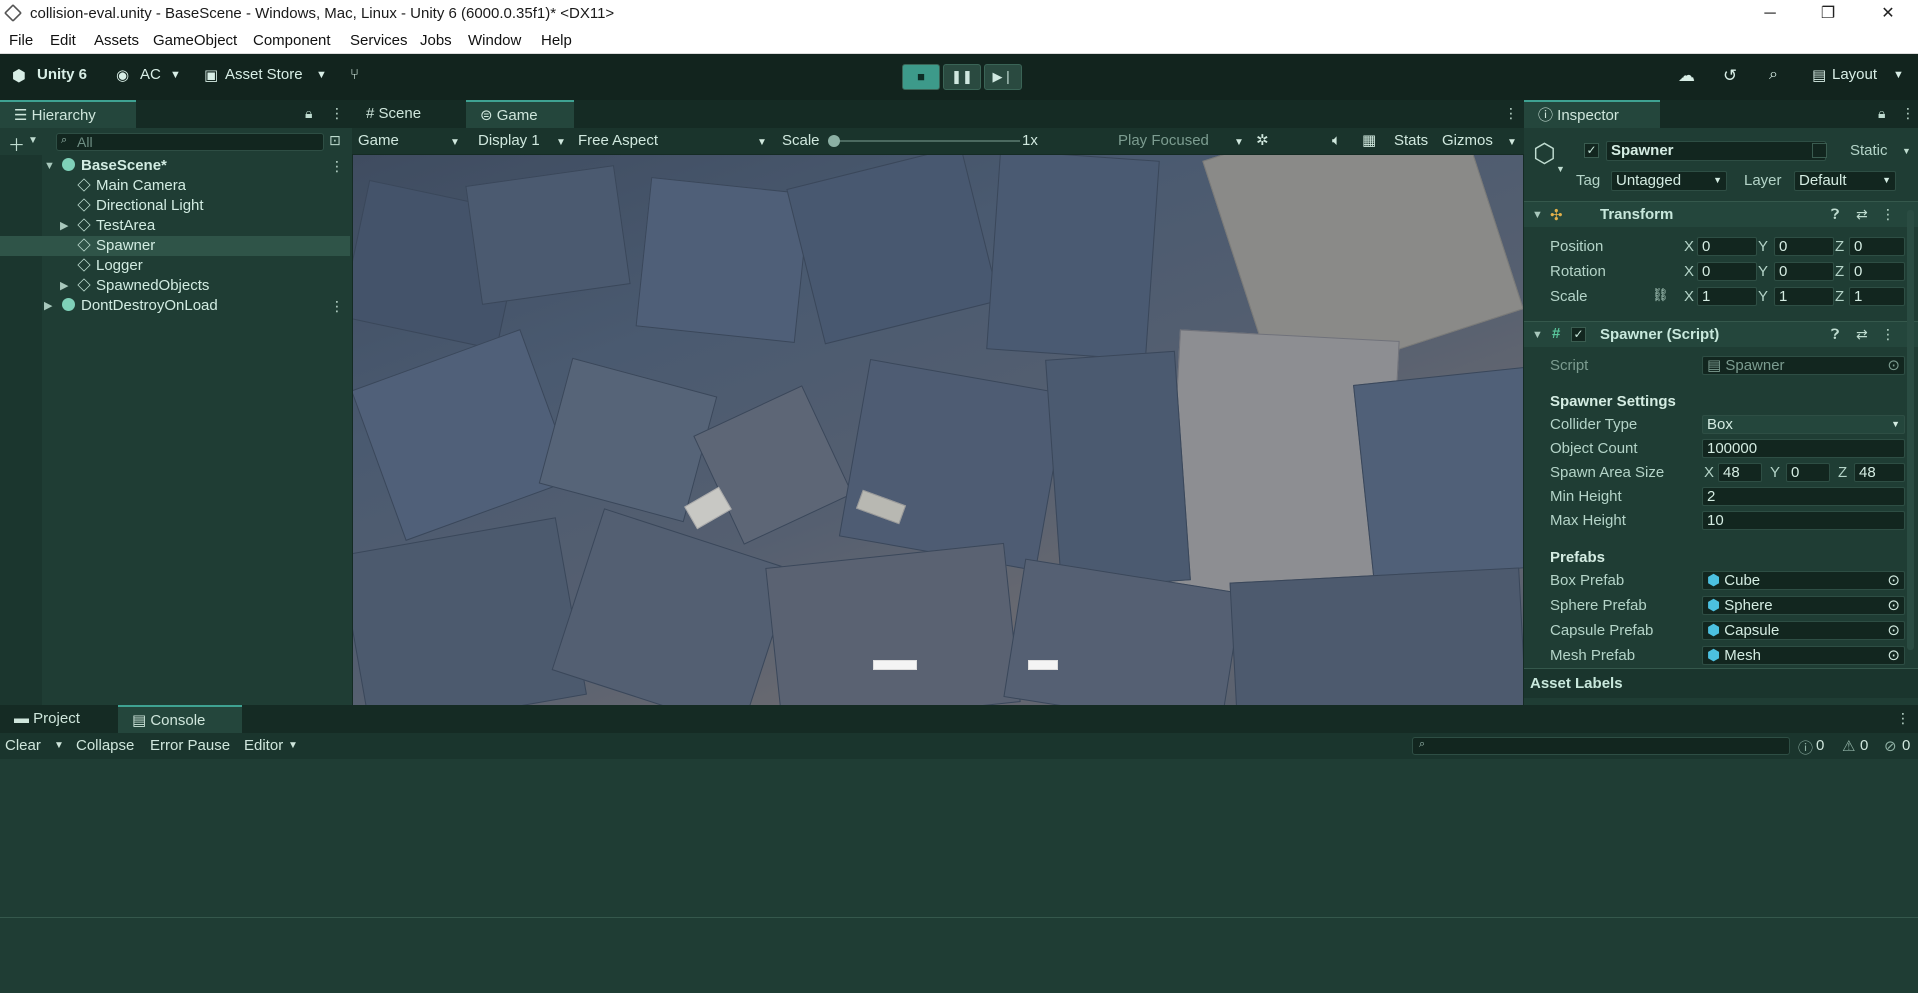 The image size is (1918, 993). Describe the element at coordinates (509, 141) in the screenshot. I see `display-dropdown: Display 1` at that location.